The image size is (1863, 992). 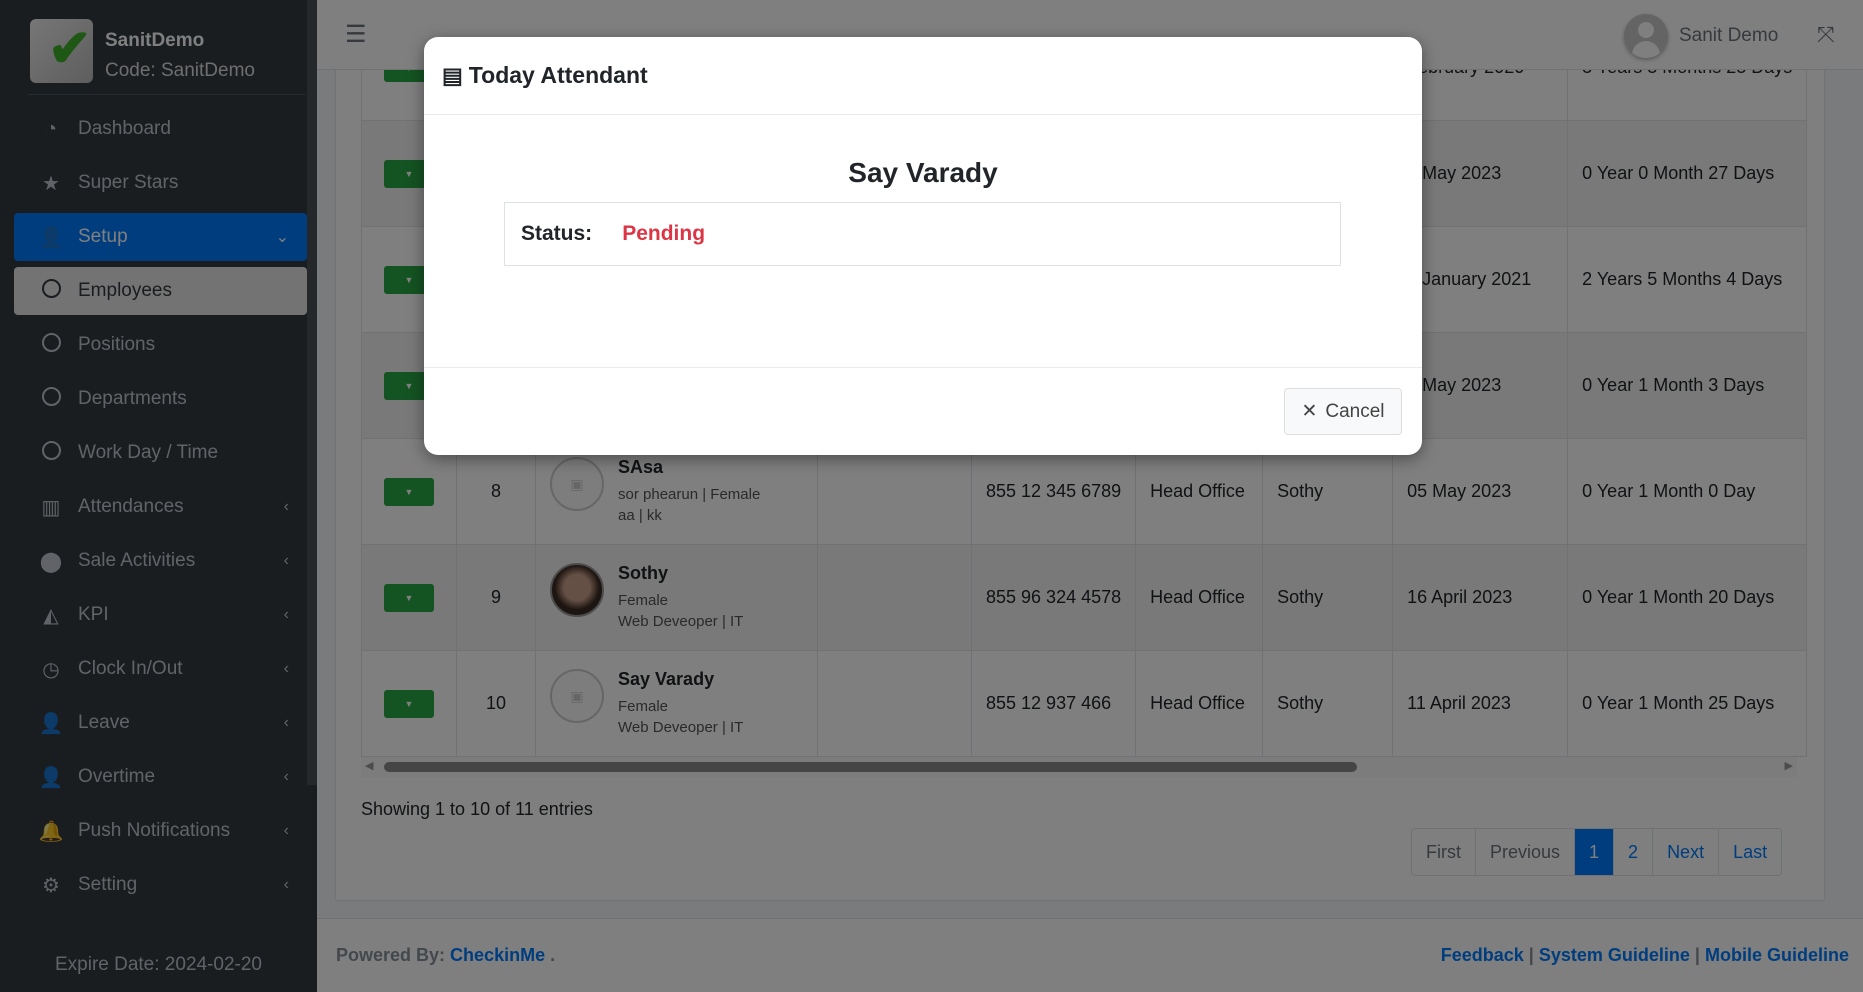 What do you see at coordinates (557, 233) in the screenshot?
I see `status-label: Status:` at bounding box center [557, 233].